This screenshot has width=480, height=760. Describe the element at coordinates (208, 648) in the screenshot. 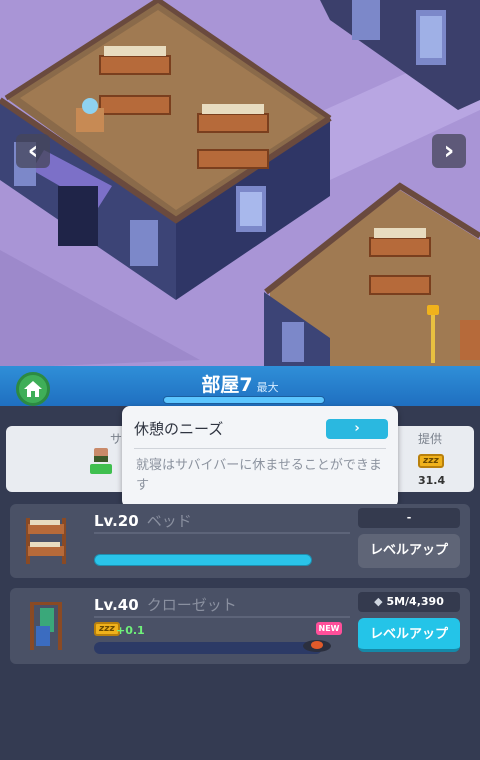

I see `closet-level-bar` at that location.